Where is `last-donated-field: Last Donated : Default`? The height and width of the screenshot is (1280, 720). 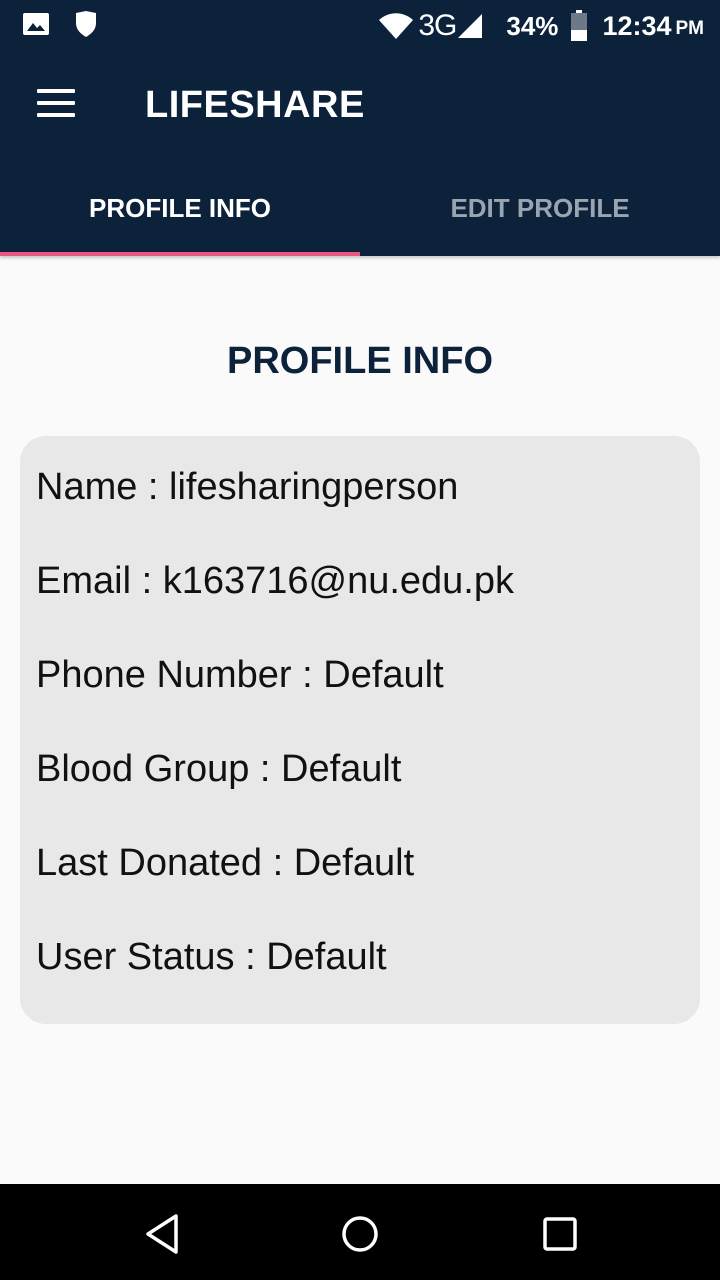
last-donated-field: Last Donated : Default is located at coordinates (225, 863).